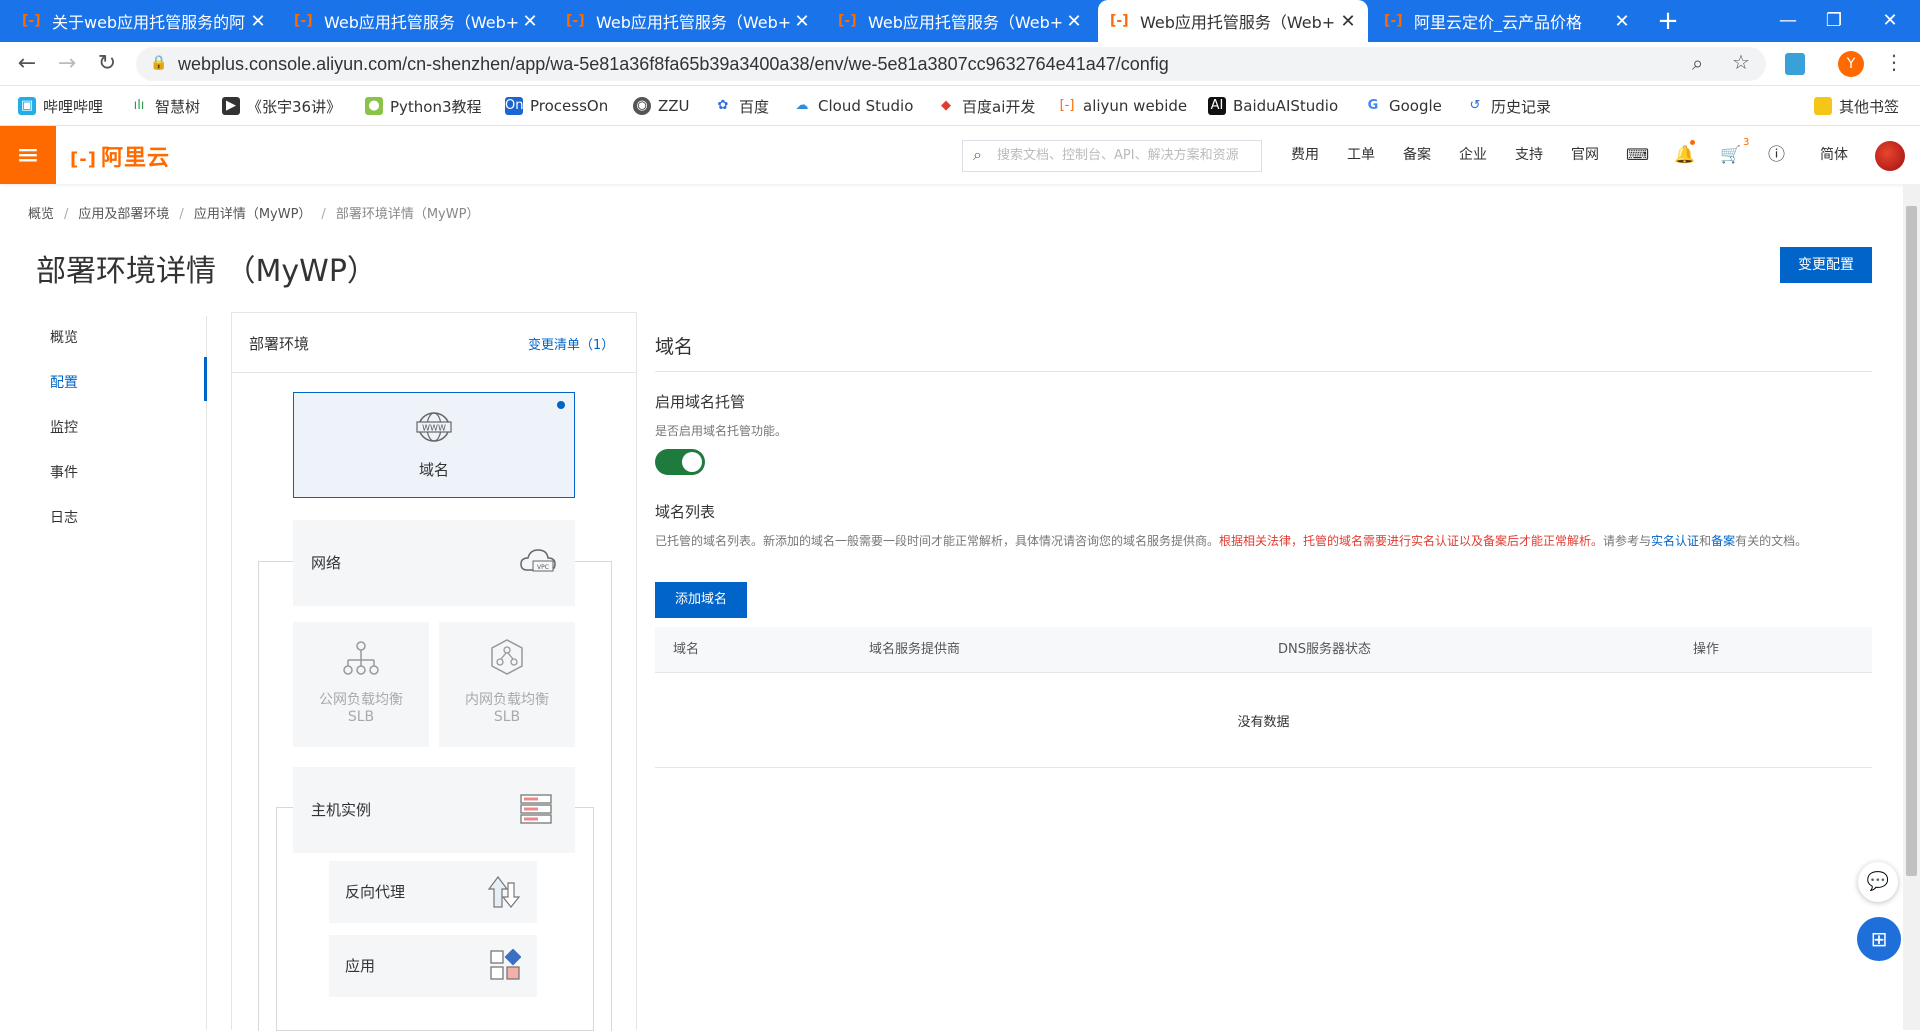  What do you see at coordinates (1746, 142) in the screenshot?
I see `cart-badge: 3` at bounding box center [1746, 142].